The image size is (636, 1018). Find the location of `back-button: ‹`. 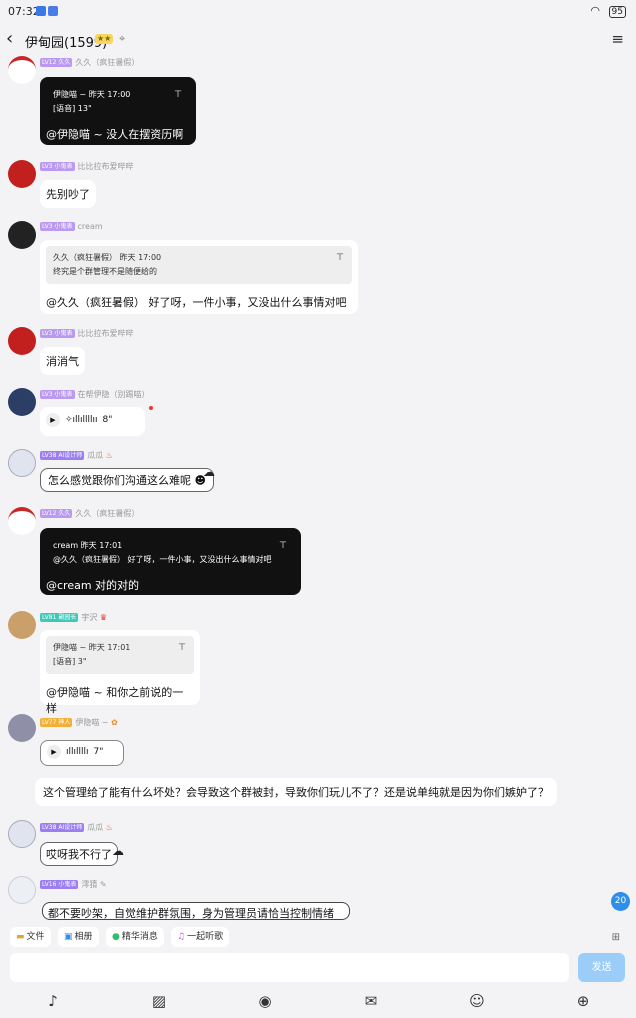

back-button: ‹ is located at coordinates (9, 38).